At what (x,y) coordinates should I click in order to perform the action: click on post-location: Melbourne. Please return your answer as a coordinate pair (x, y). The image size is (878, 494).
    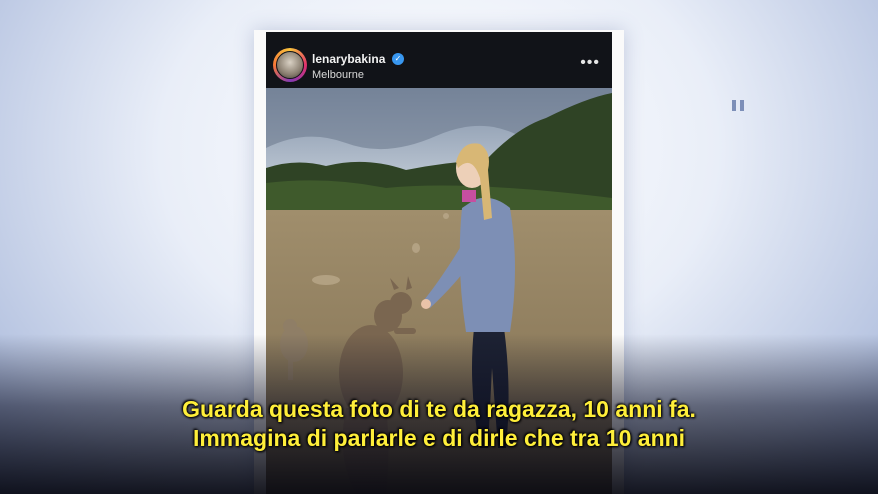
    Looking at the image, I should click on (338, 75).